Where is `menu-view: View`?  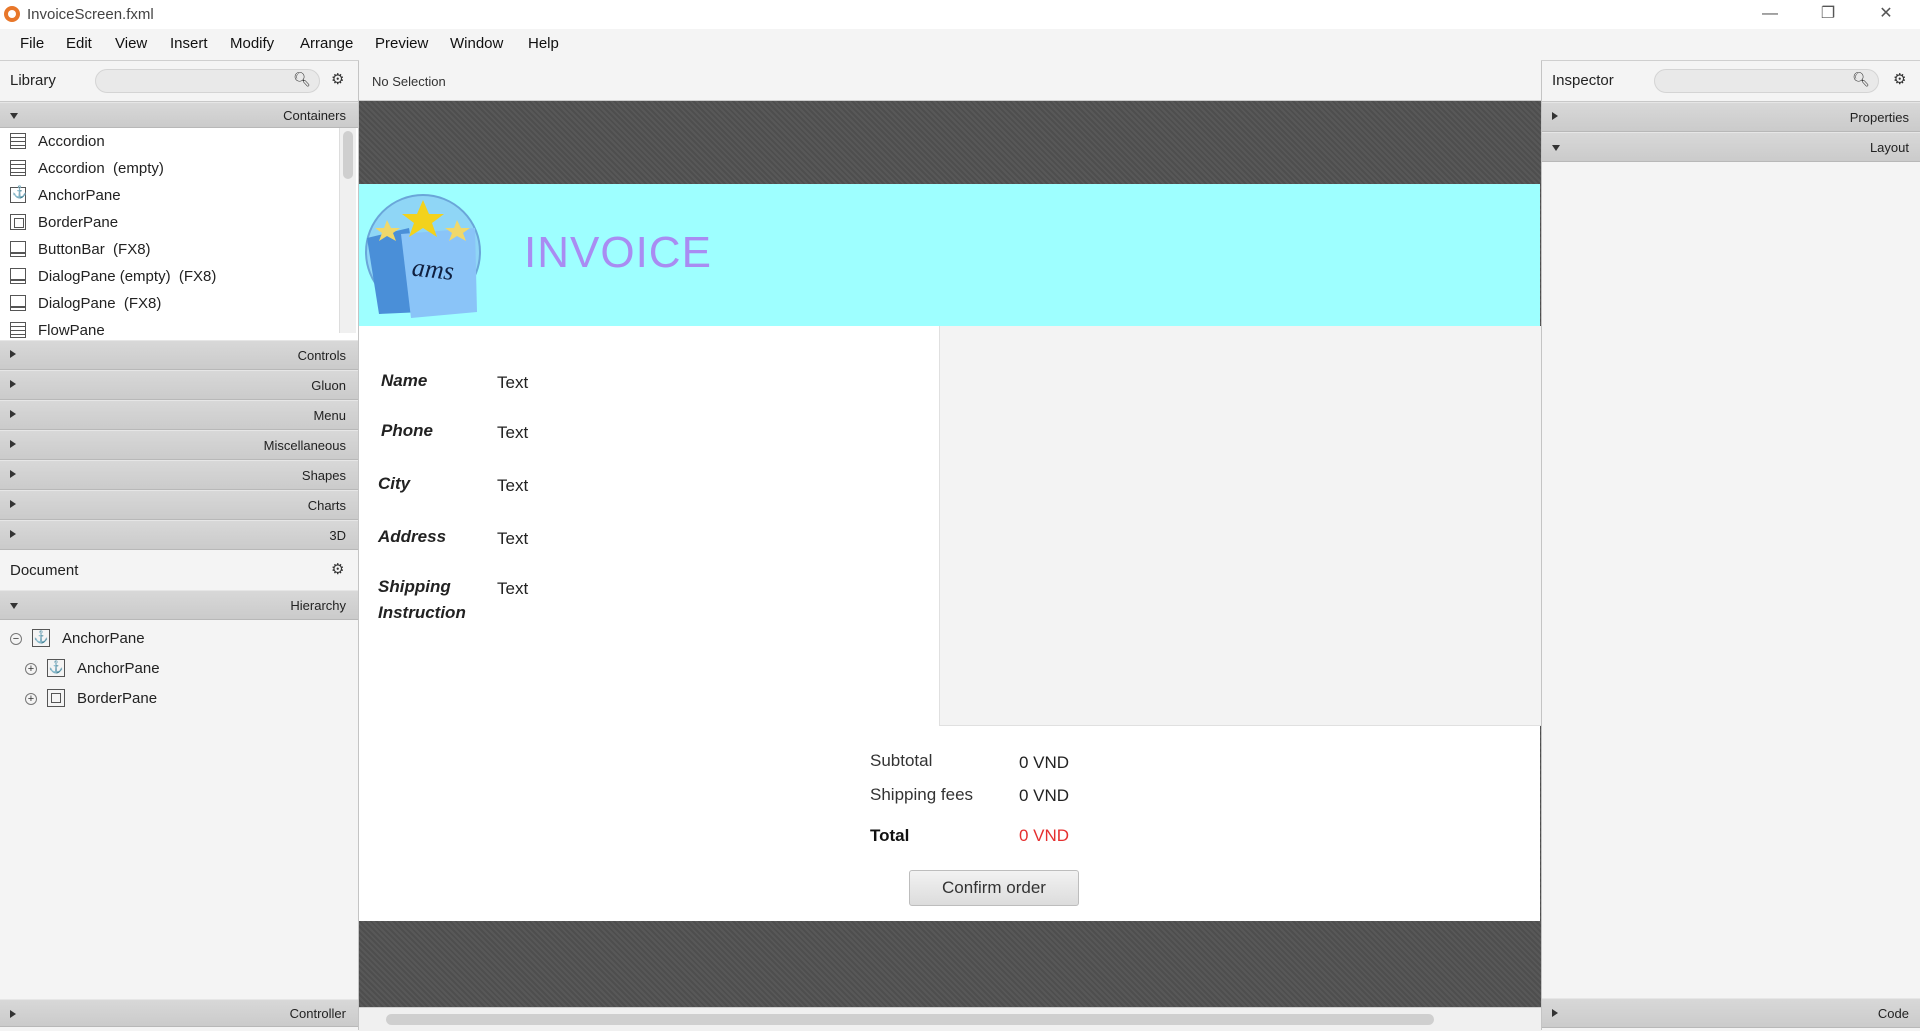 menu-view: View is located at coordinates (131, 43).